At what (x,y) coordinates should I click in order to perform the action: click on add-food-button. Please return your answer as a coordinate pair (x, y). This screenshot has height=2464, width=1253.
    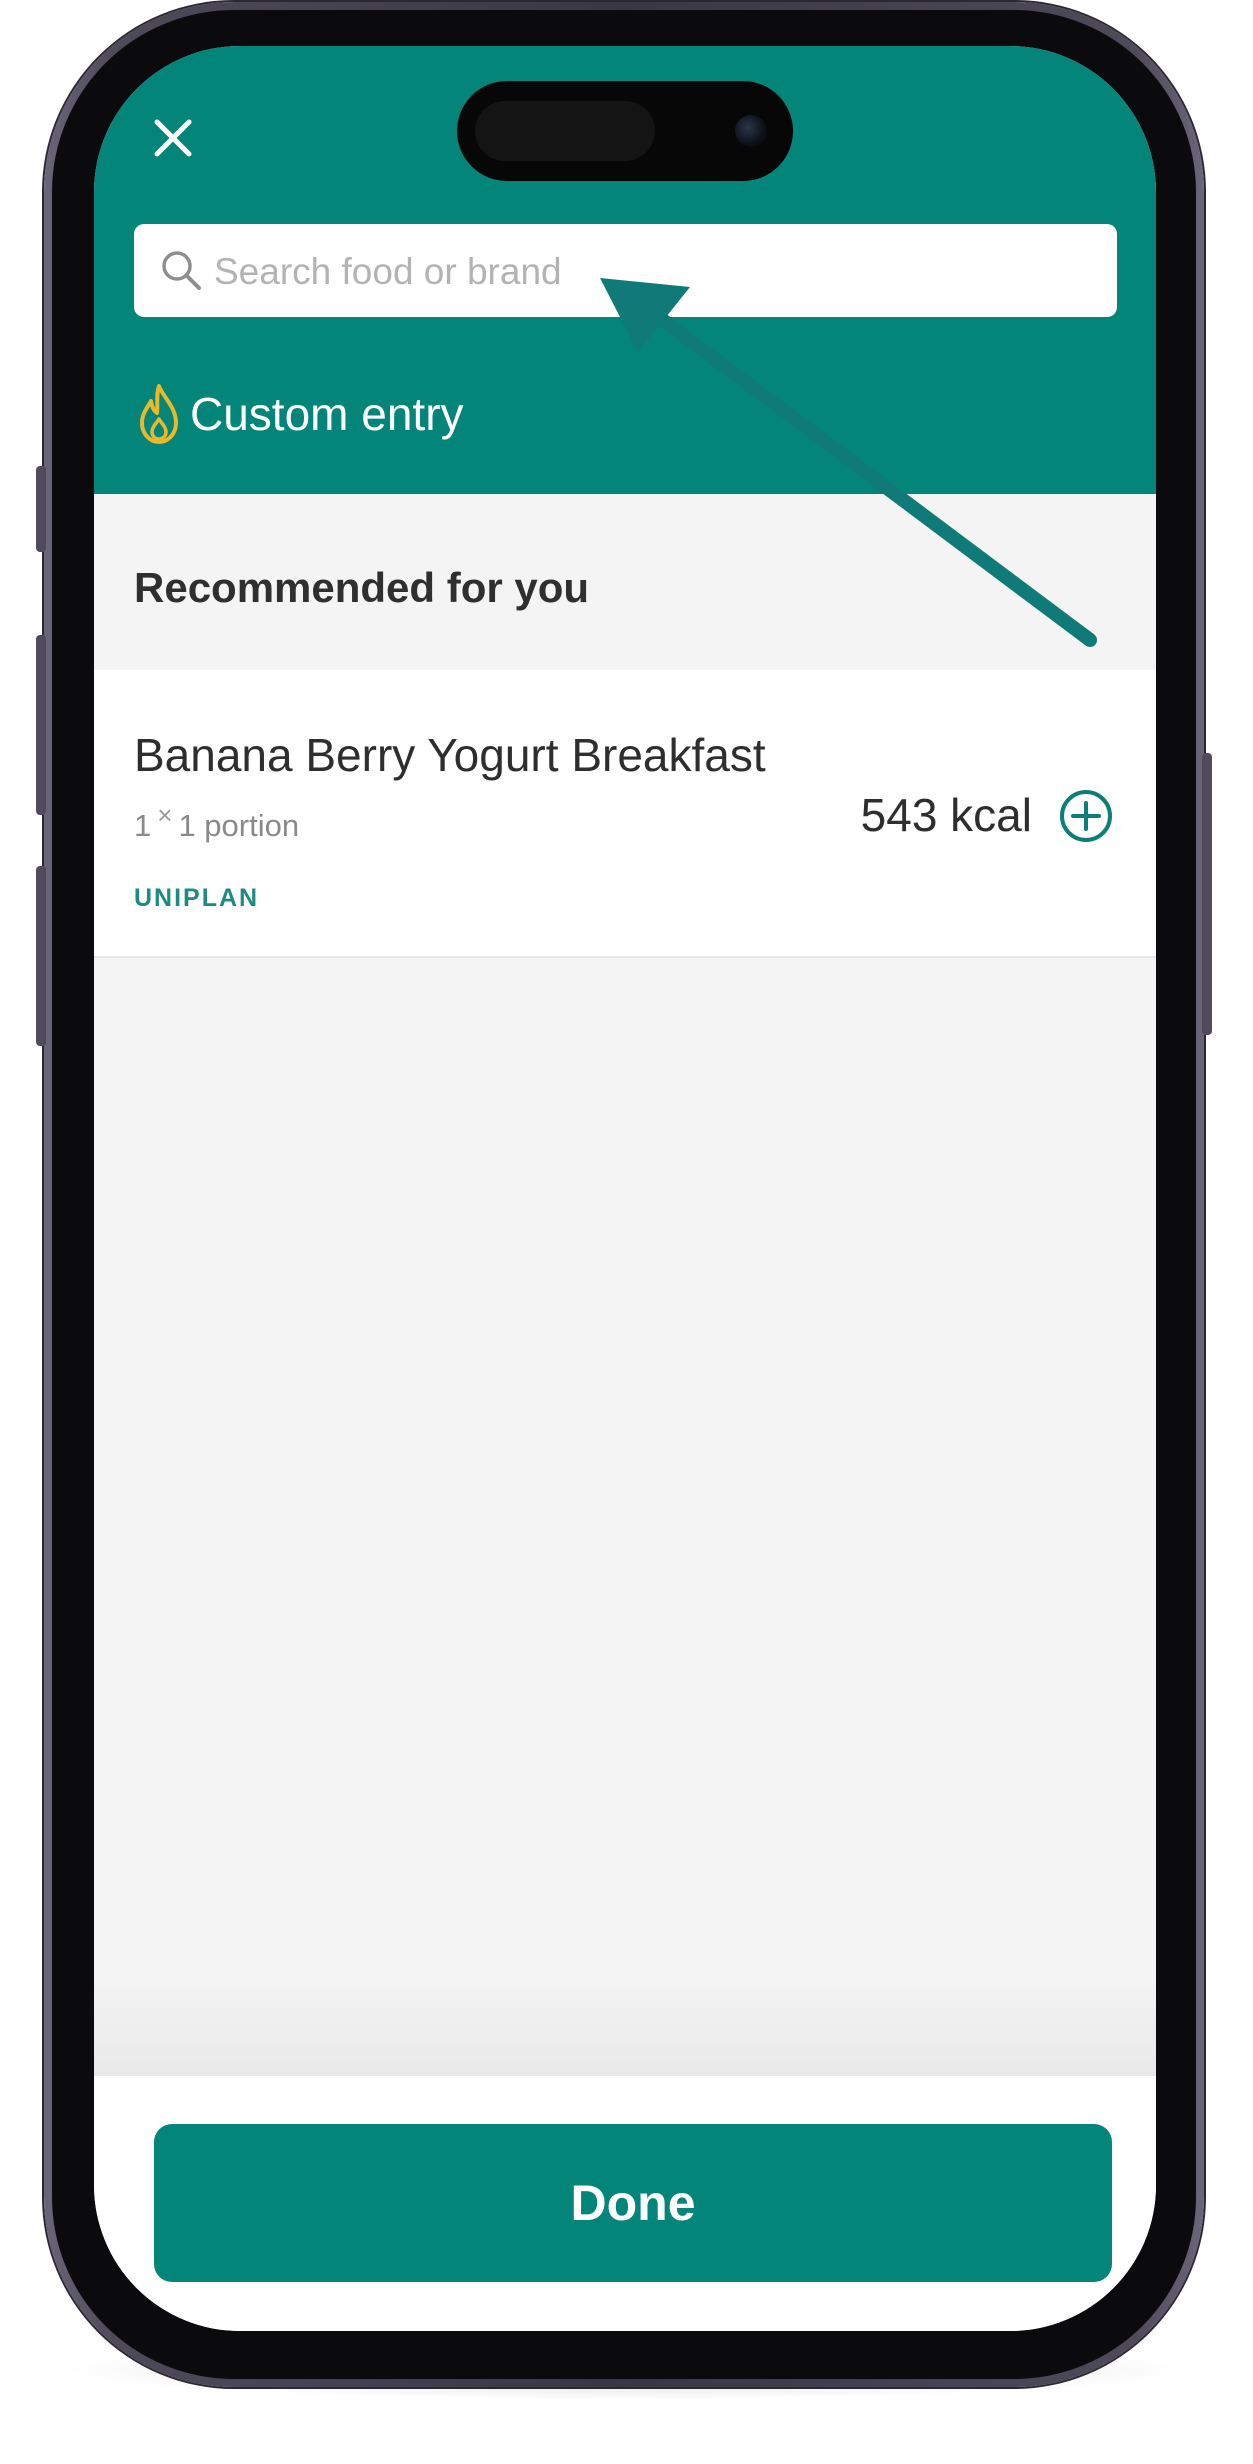
    Looking at the image, I should click on (1086, 816).